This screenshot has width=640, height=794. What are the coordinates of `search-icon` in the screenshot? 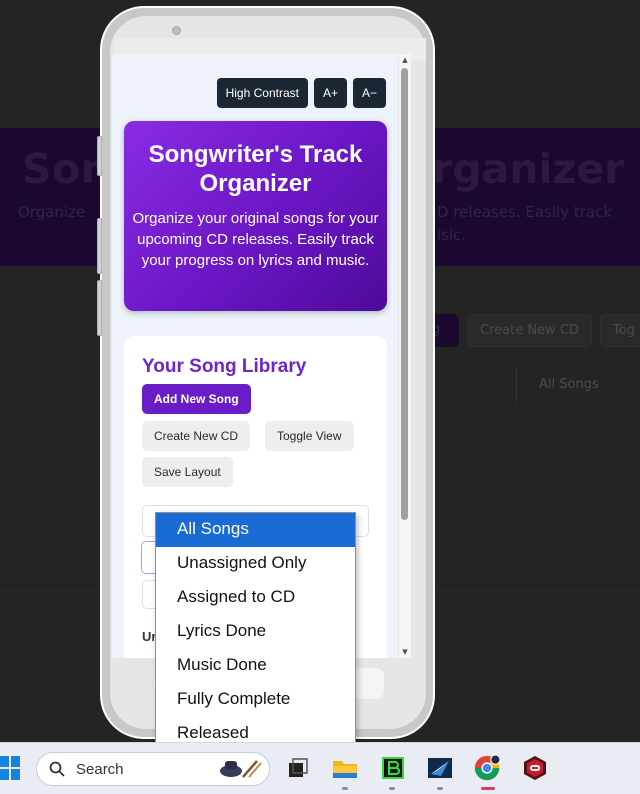 It's located at (57, 769).